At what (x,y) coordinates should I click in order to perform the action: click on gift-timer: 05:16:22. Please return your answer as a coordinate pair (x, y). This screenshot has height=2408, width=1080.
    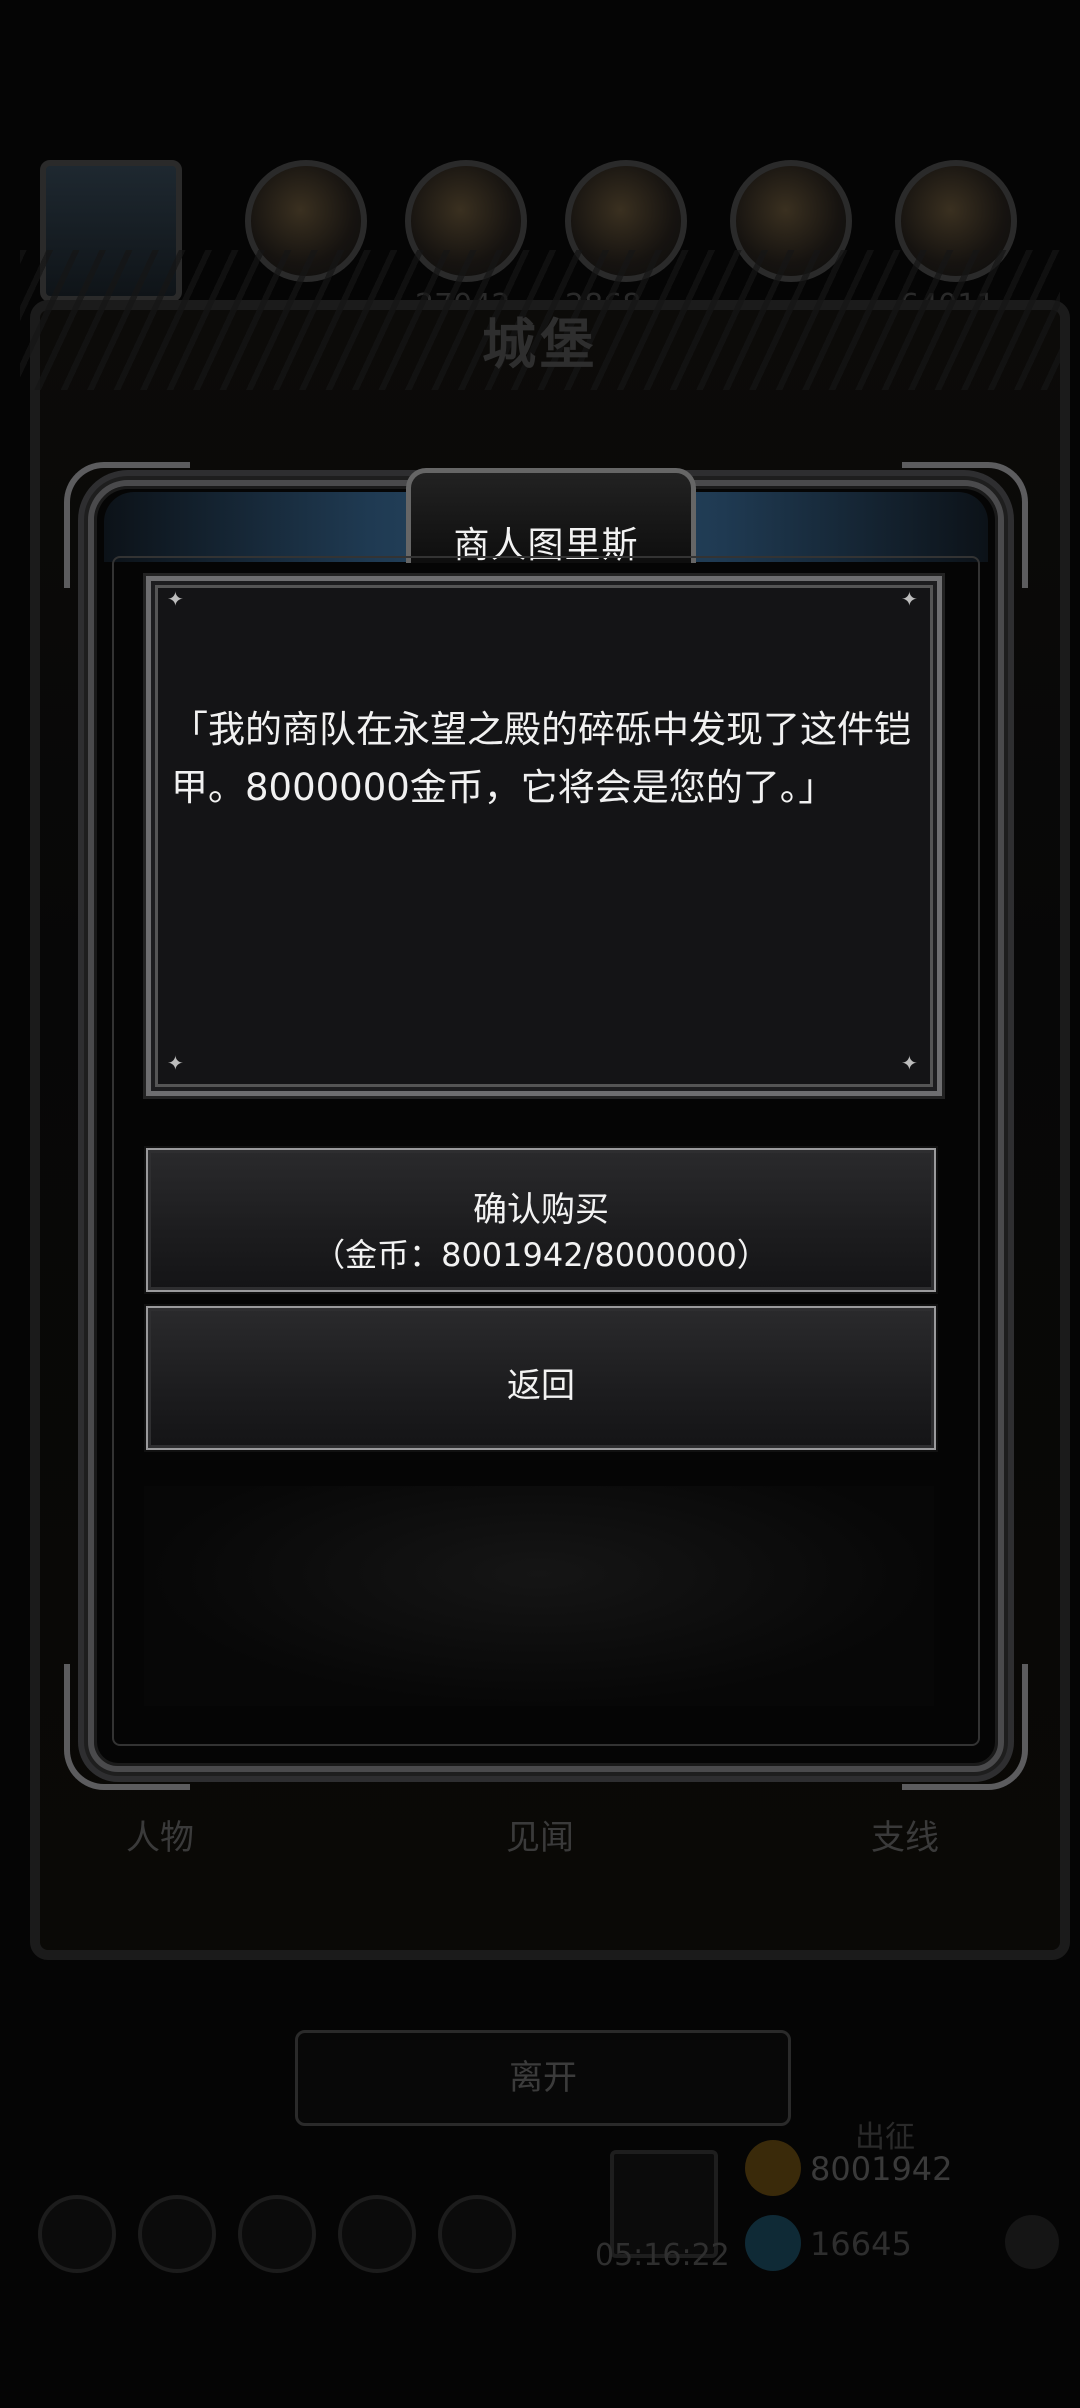
    Looking at the image, I should click on (662, 2255).